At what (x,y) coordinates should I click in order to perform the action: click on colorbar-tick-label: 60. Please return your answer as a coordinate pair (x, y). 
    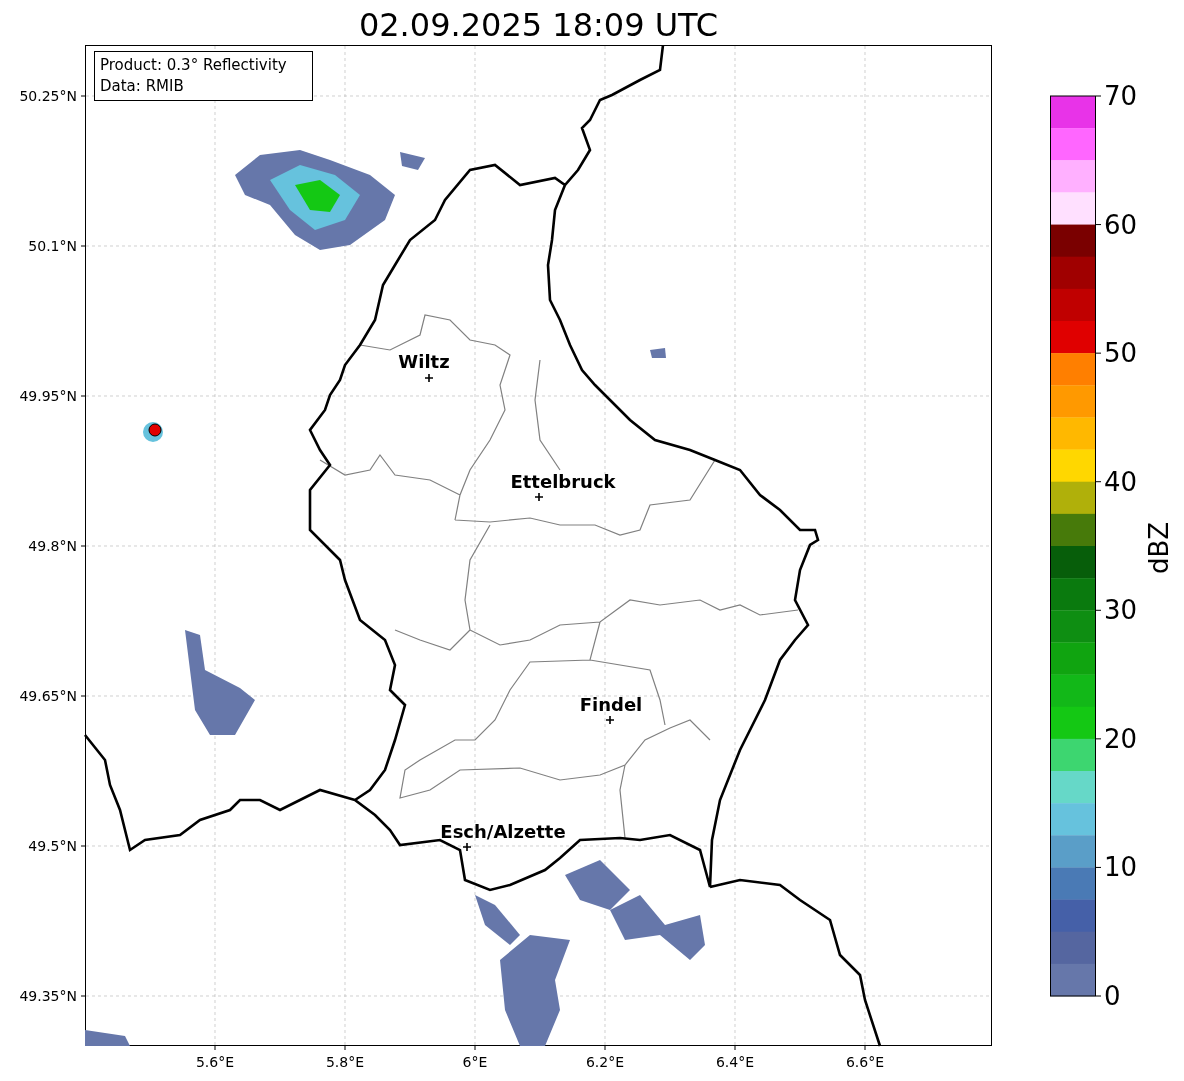
    Looking at the image, I should click on (1121, 224).